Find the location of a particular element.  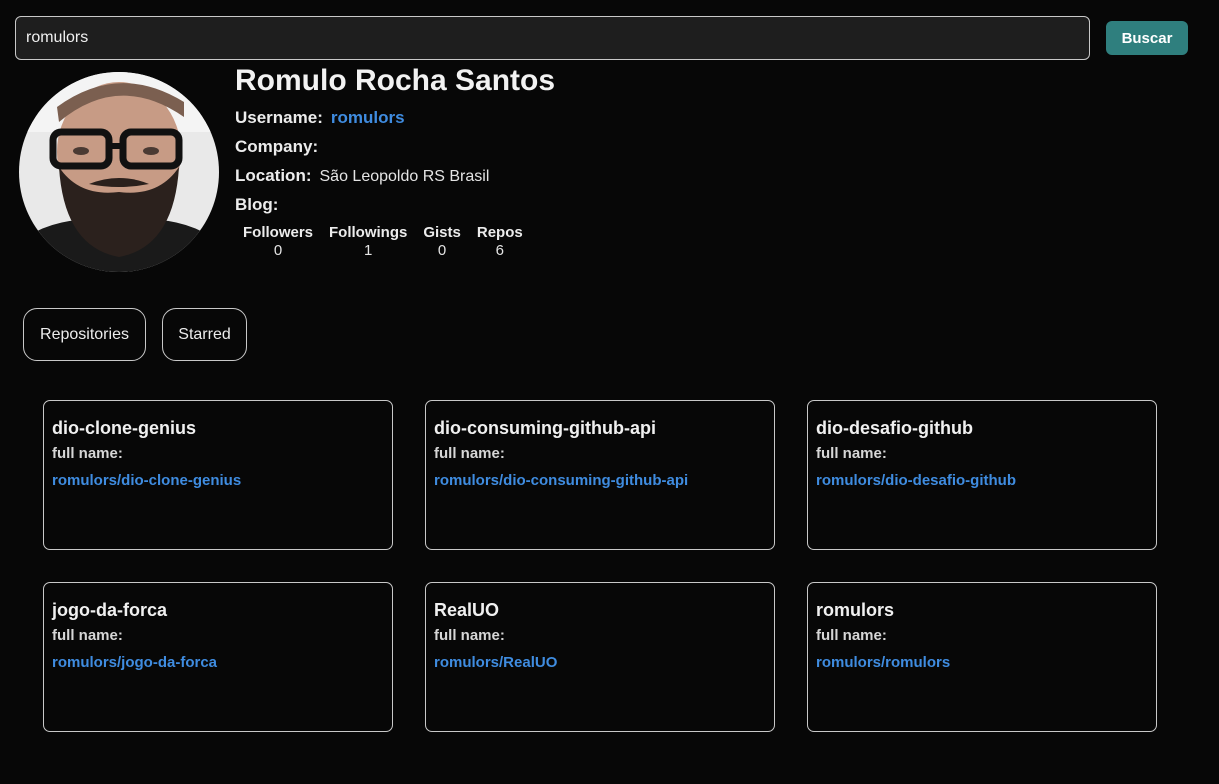

company-row: Company: is located at coordinates (280, 147).